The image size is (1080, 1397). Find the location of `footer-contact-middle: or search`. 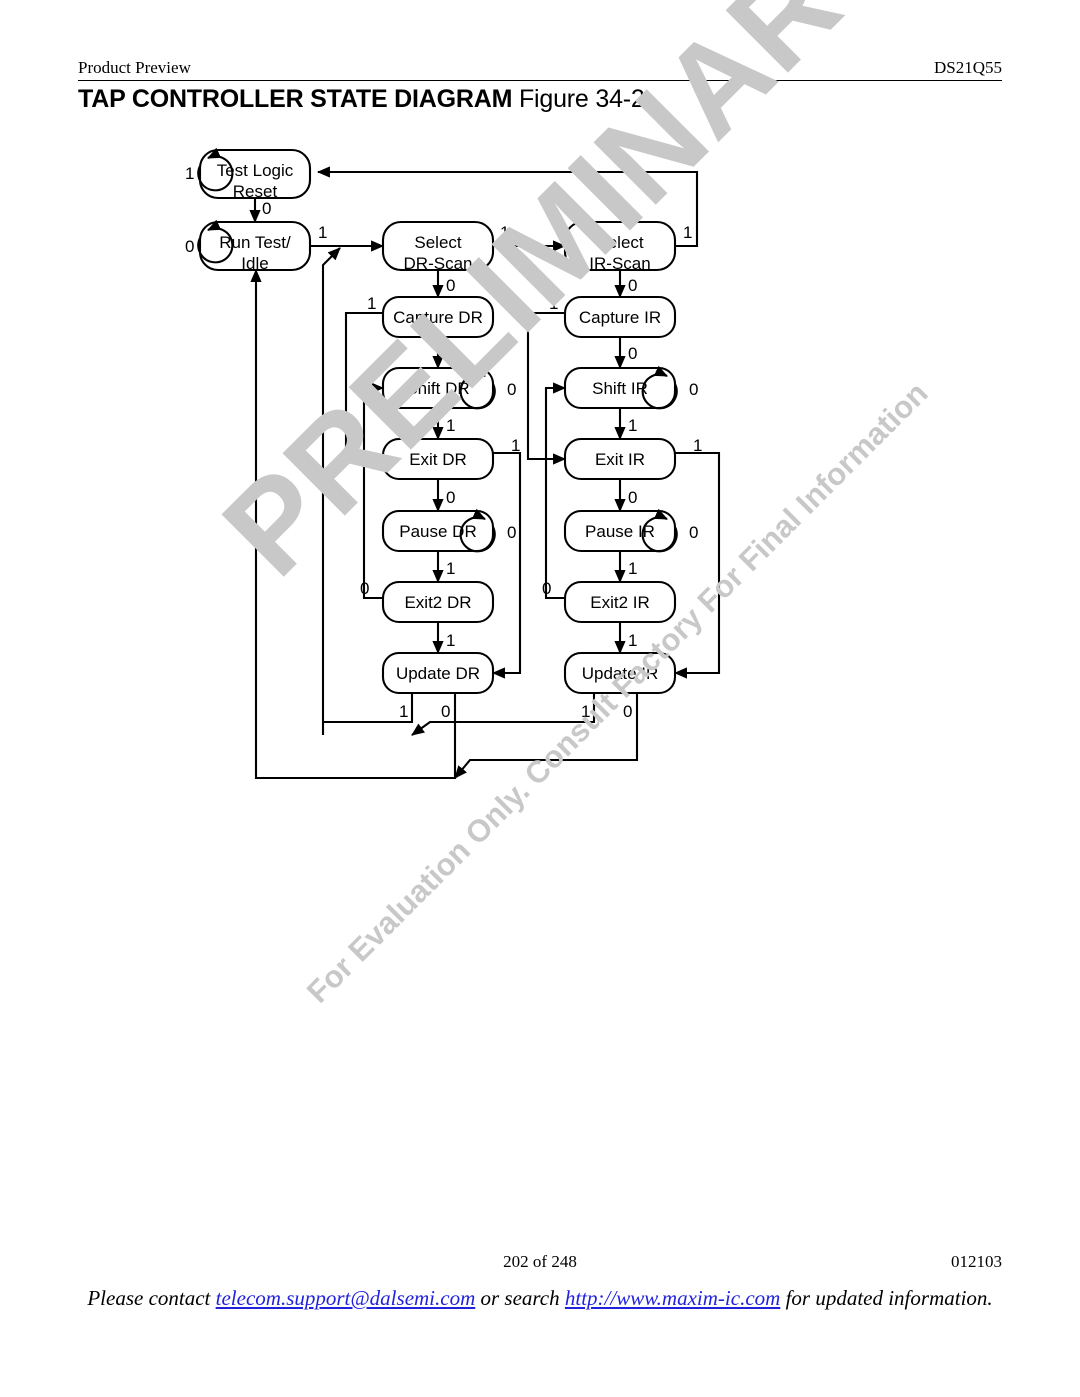

footer-contact-middle: or search is located at coordinates (520, 1298).